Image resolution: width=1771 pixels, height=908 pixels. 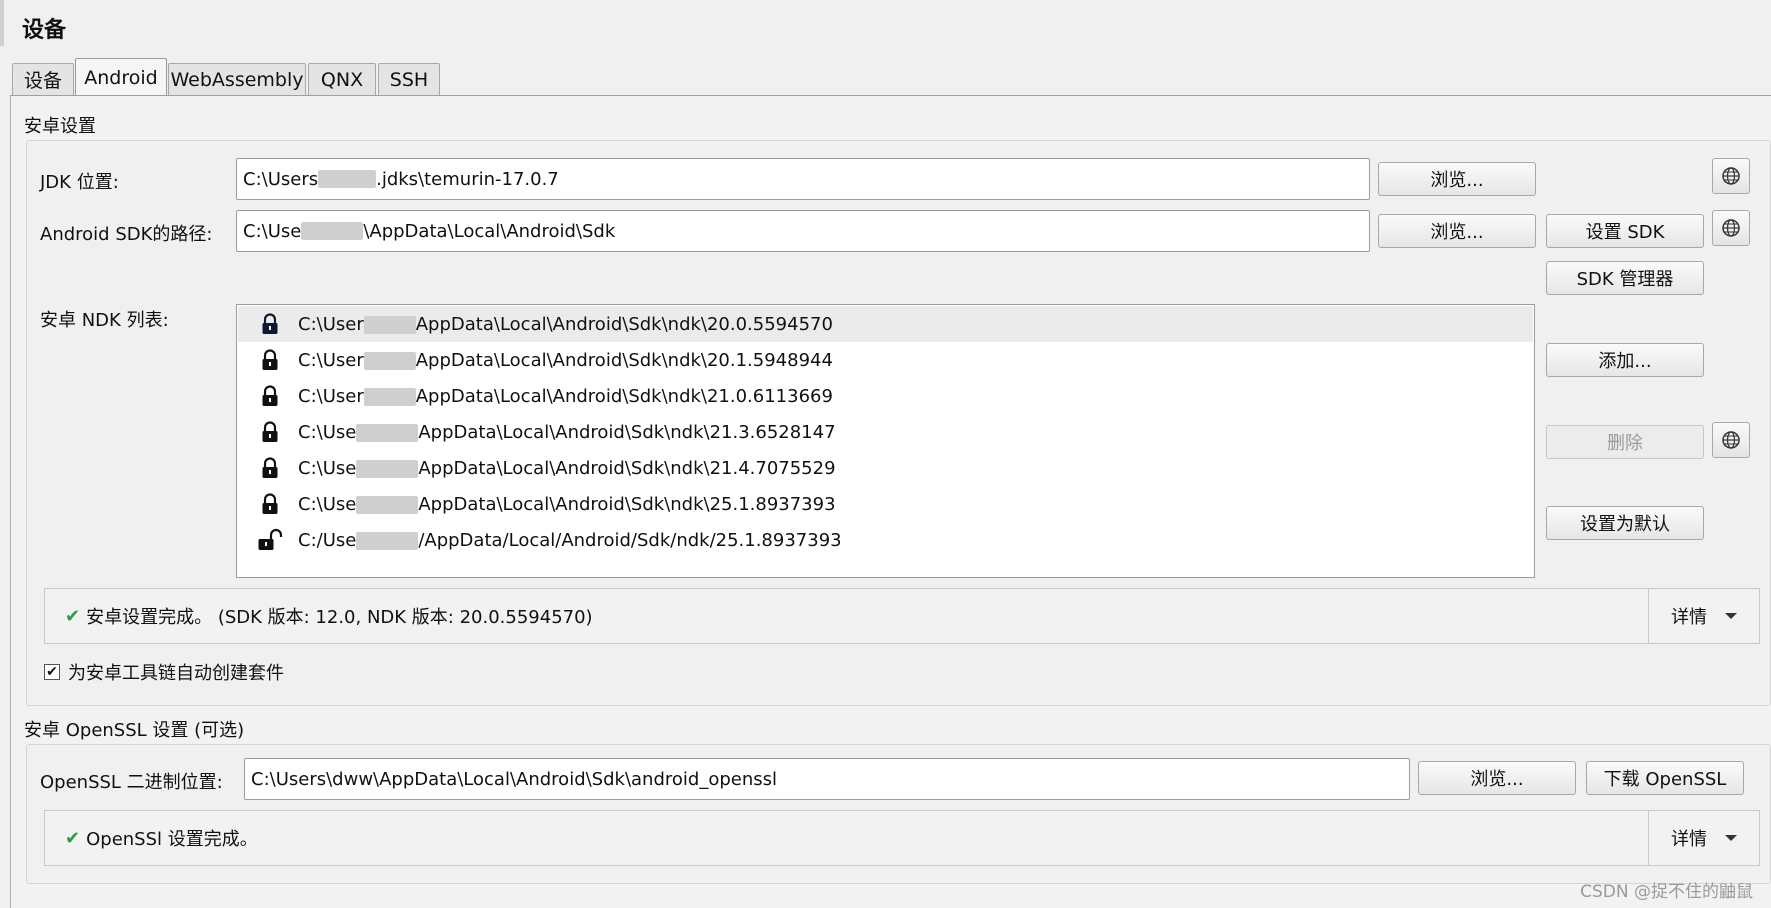 What do you see at coordinates (1625, 523) in the screenshot?
I see `ndk-set-default-button: 设置为默认` at bounding box center [1625, 523].